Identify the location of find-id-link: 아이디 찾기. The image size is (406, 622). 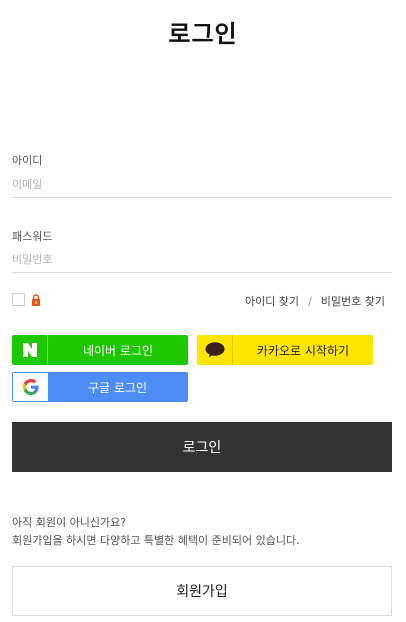
(272, 301).